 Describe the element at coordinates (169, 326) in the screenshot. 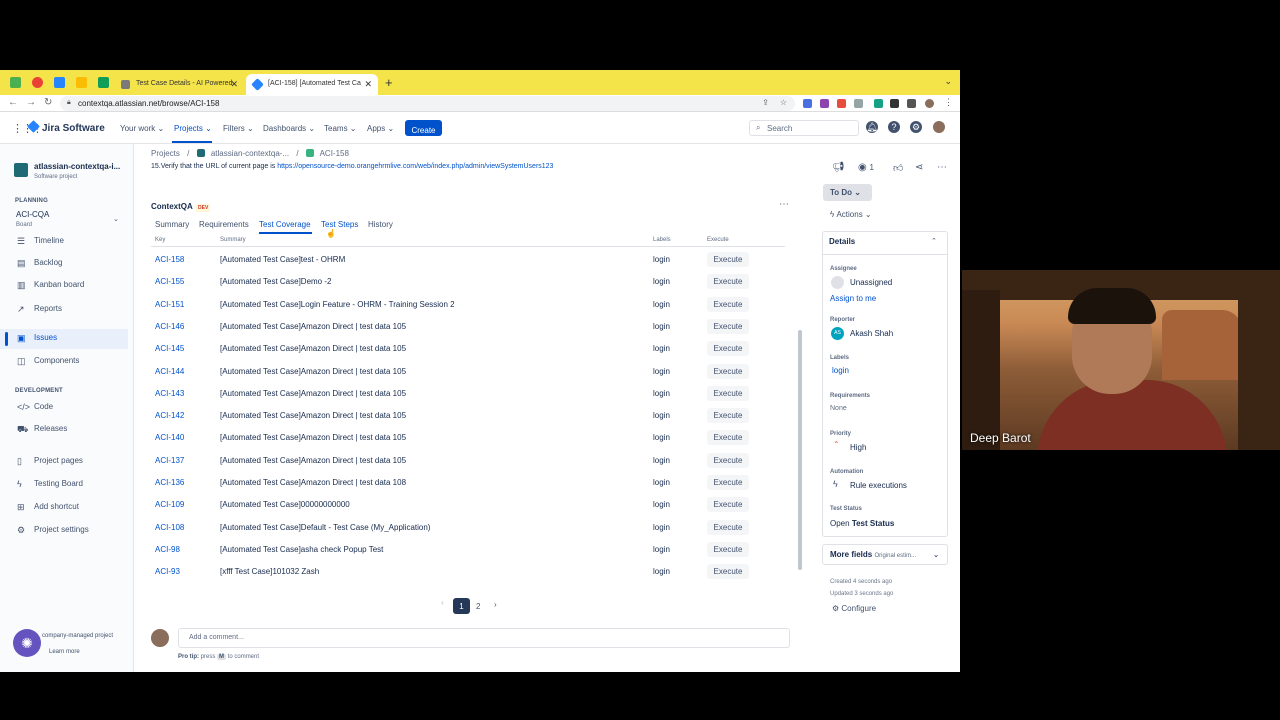

I see `issue-key-link: ACI-146` at that location.